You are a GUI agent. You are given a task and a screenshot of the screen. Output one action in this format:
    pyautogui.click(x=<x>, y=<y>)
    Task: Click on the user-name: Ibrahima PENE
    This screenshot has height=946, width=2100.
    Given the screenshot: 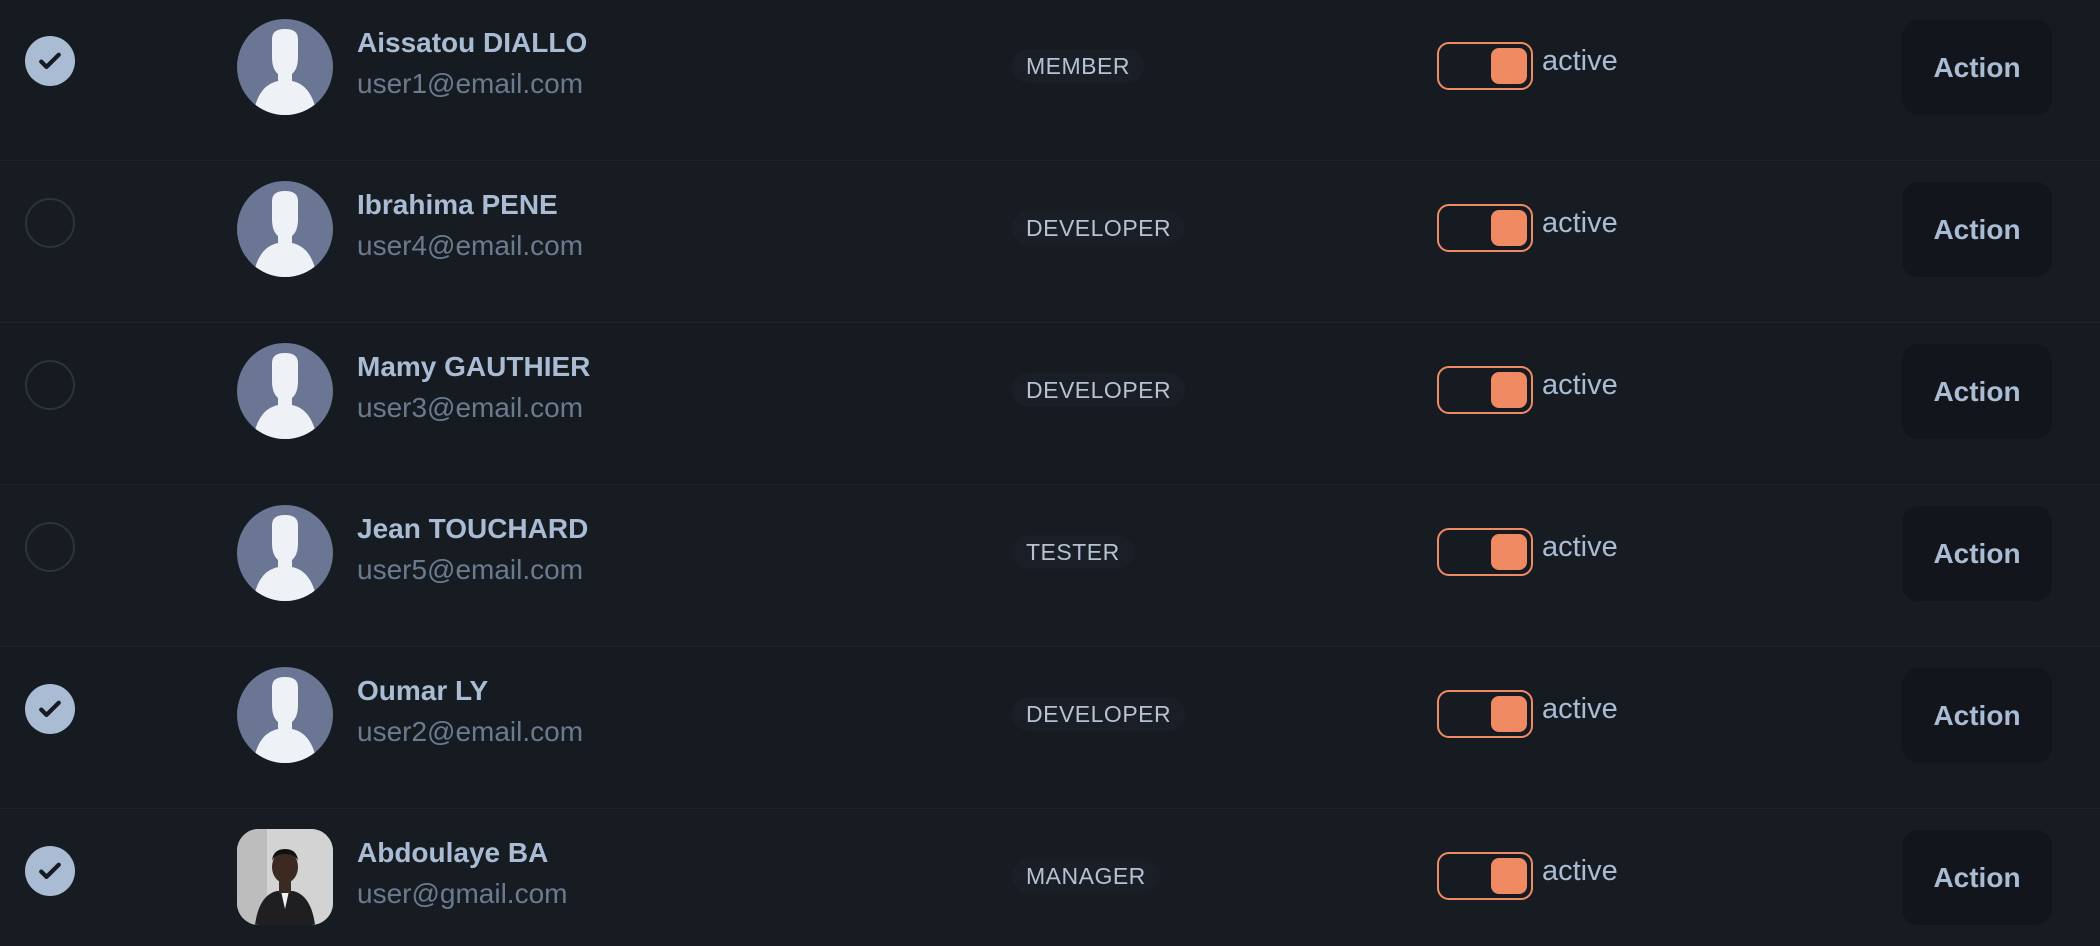 What is the action you would take?
    pyautogui.click(x=457, y=204)
    